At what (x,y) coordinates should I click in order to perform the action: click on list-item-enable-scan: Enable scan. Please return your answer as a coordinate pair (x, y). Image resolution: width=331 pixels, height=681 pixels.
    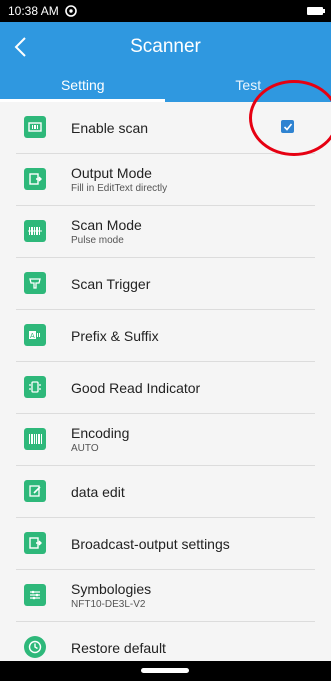
    Looking at the image, I should click on (165, 127).